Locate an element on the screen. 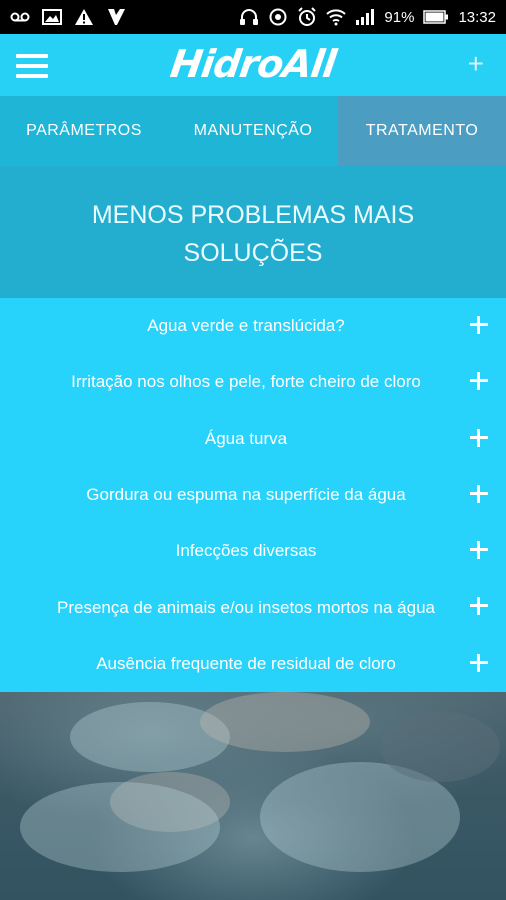  list-item: Infecções diversas is located at coordinates (253, 551).